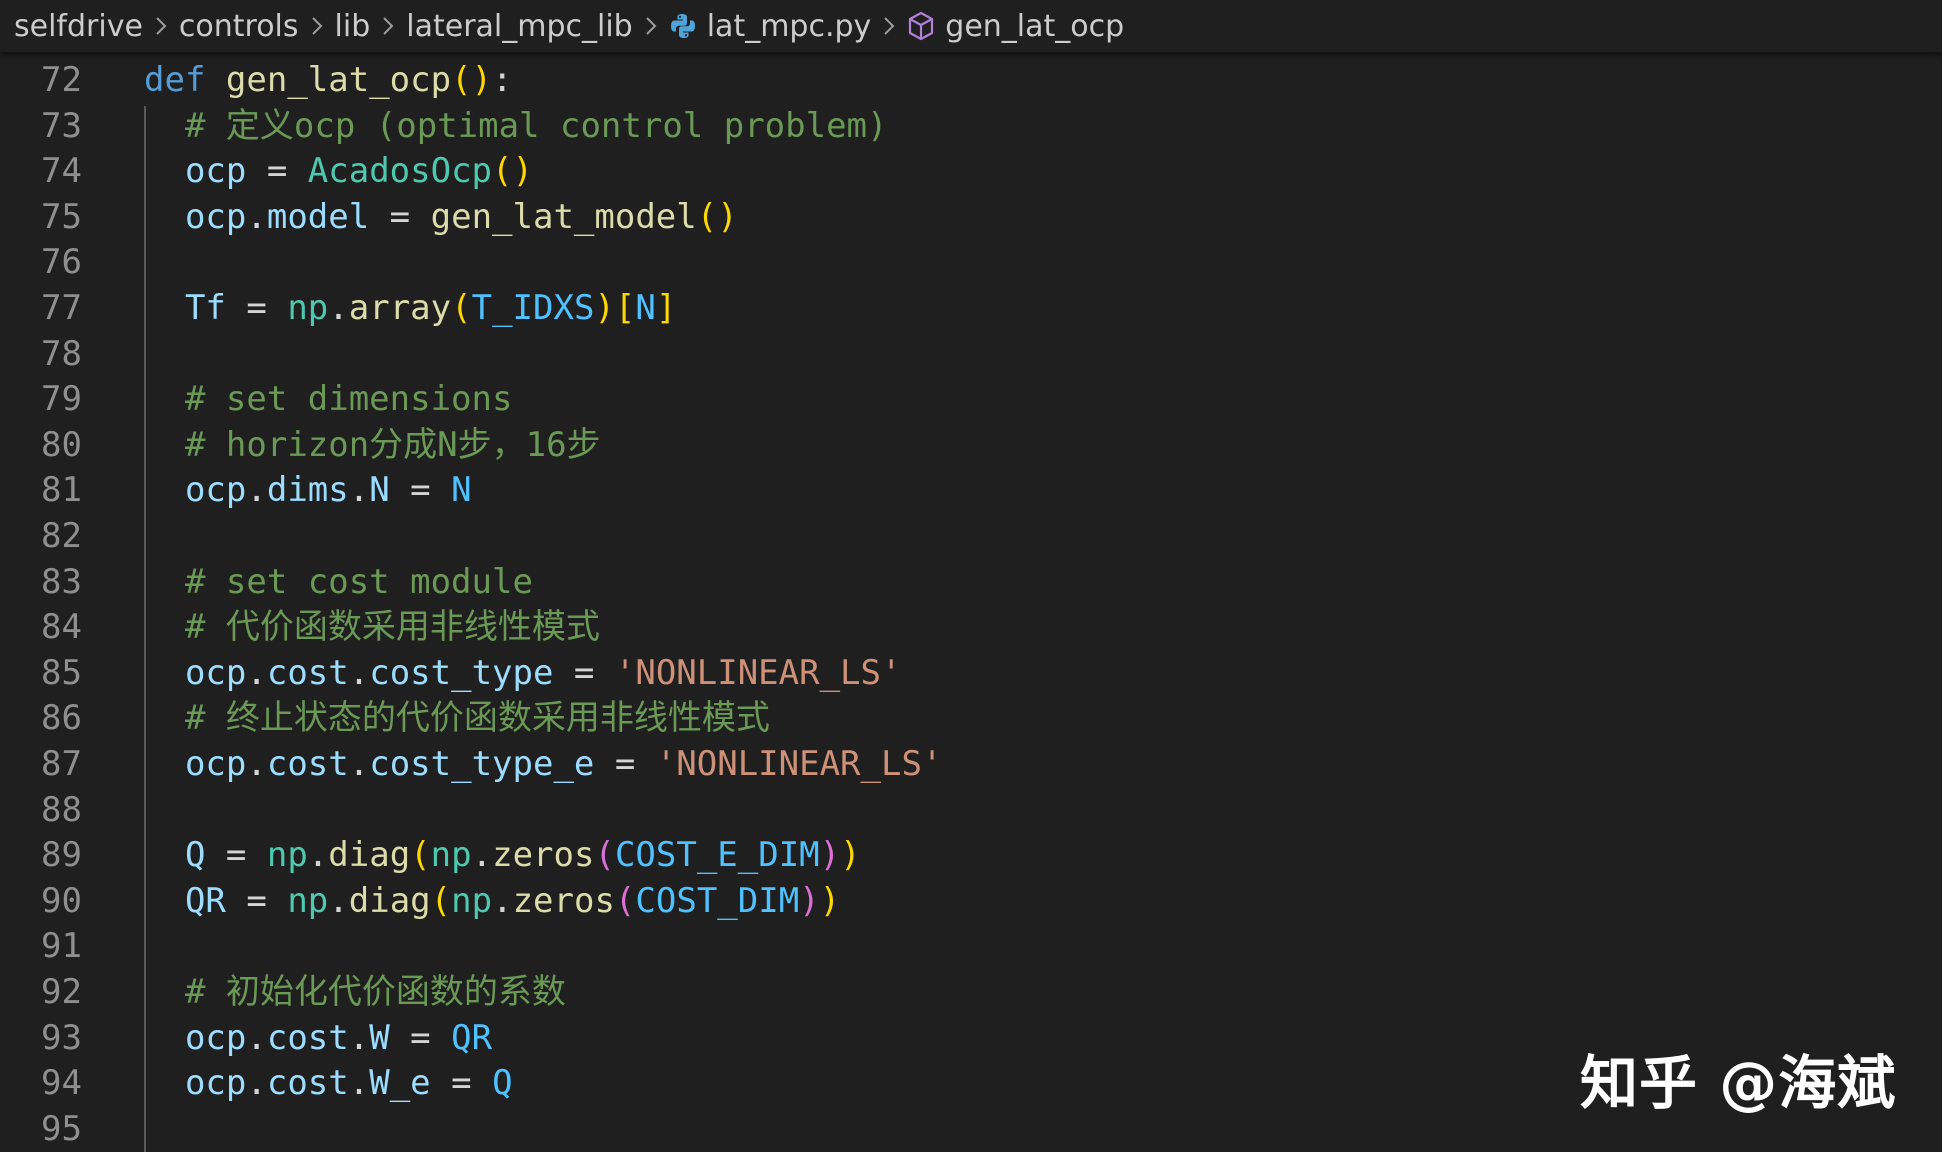  Describe the element at coordinates (61, 581) in the screenshot. I see `line-number: 83` at that location.